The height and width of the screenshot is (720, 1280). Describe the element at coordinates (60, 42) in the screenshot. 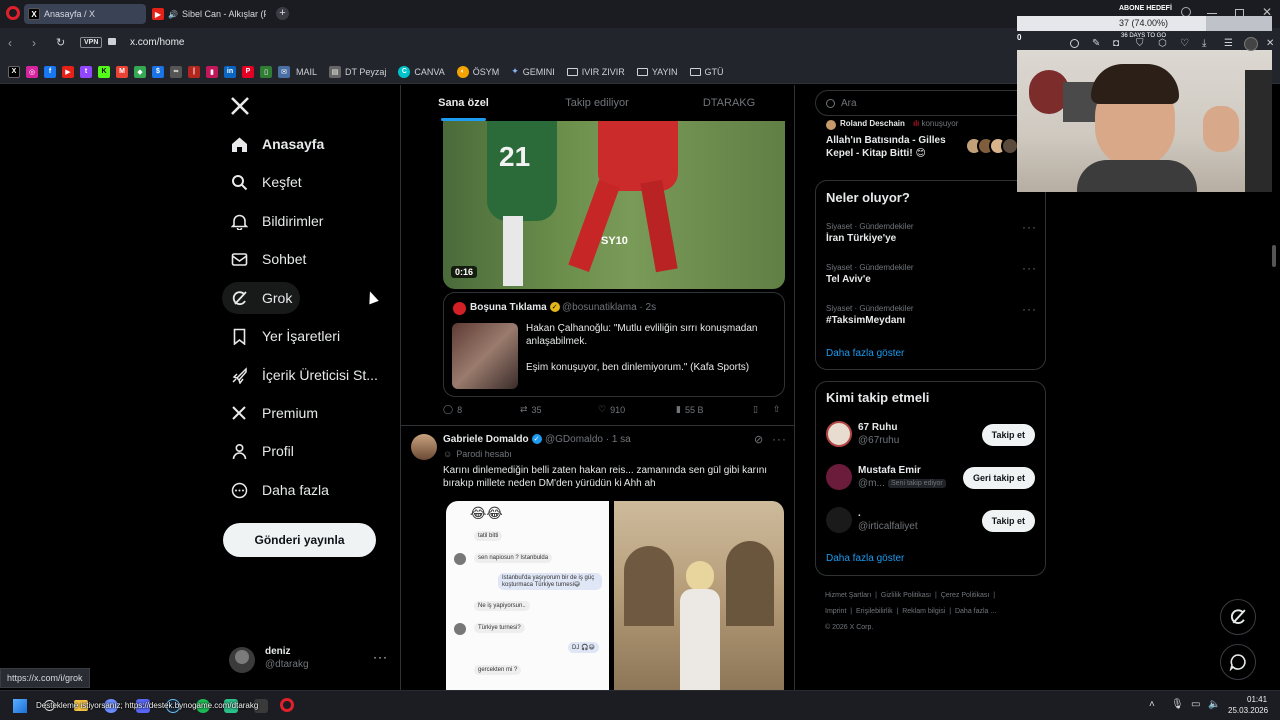

I see `reload-icon: ↻` at that location.